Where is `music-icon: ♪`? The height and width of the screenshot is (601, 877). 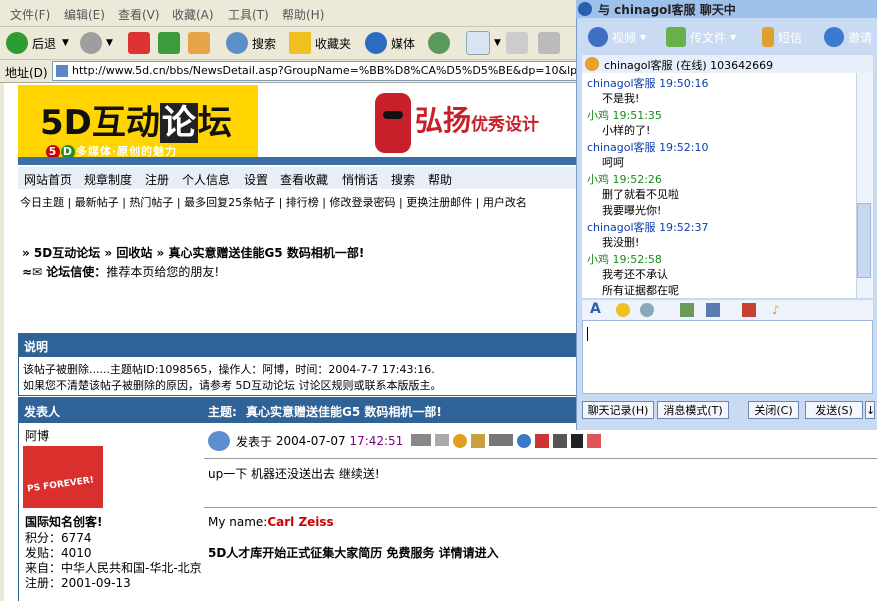
music-icon: ♪ is located at coordinates (779, 310).